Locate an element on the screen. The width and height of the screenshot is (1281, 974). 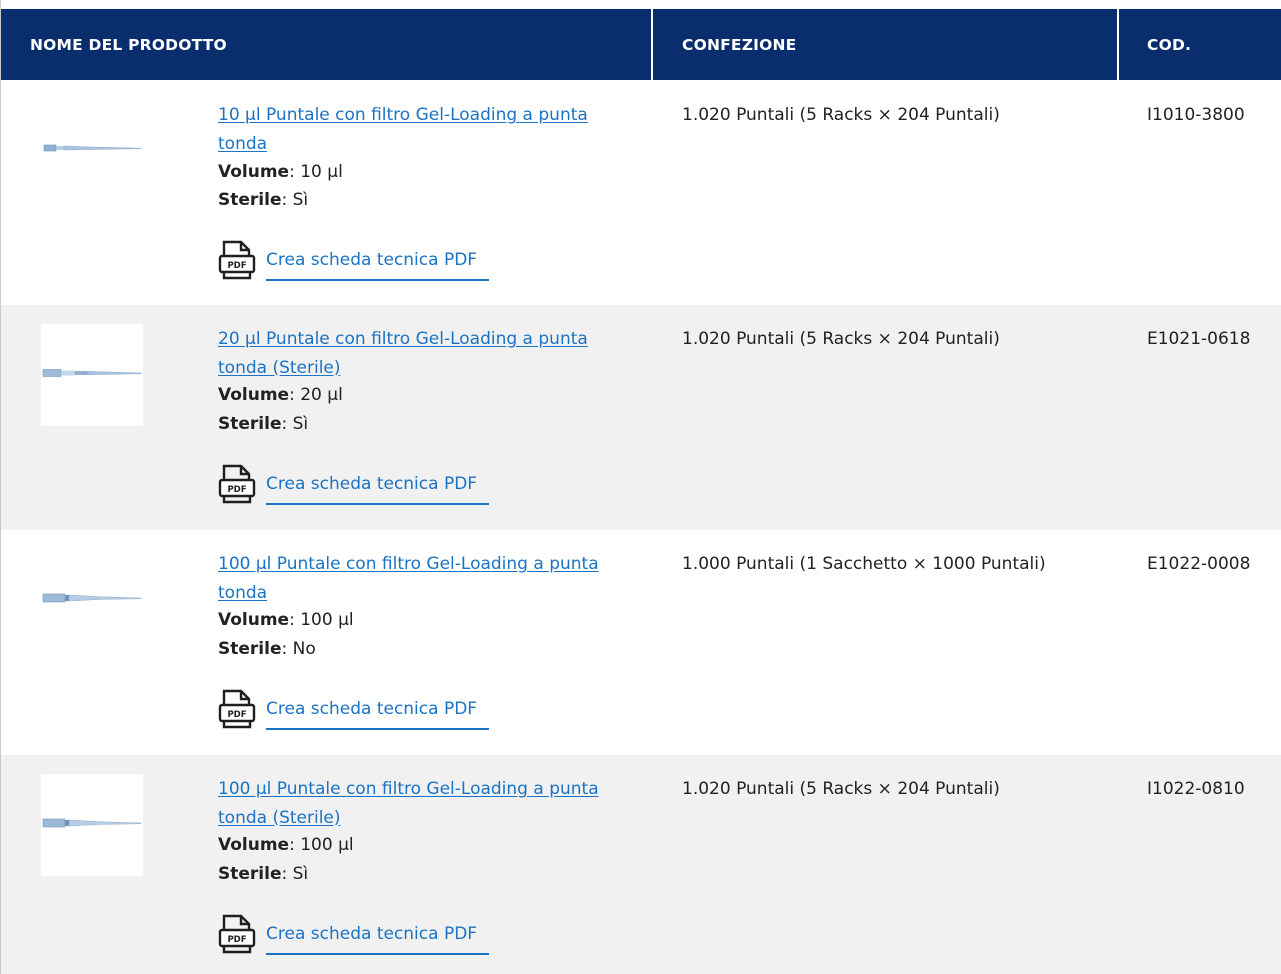
volume-value: 20 µl is located at coordinates (321, 395).